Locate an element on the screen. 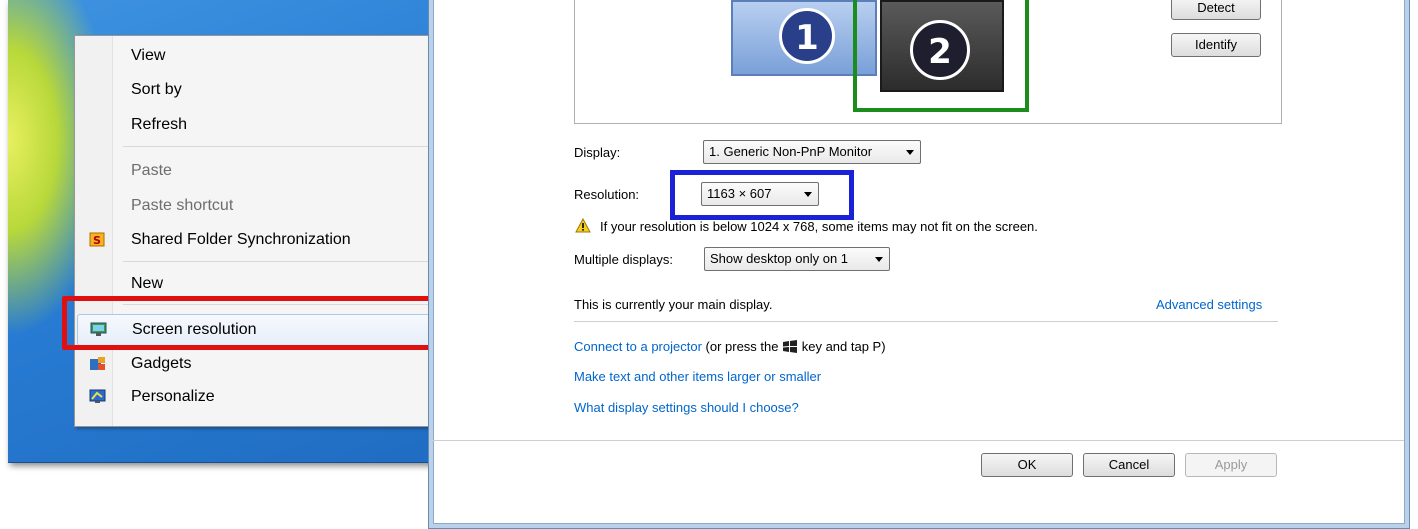  display-label: Display: is located at coordinates (597, 152).